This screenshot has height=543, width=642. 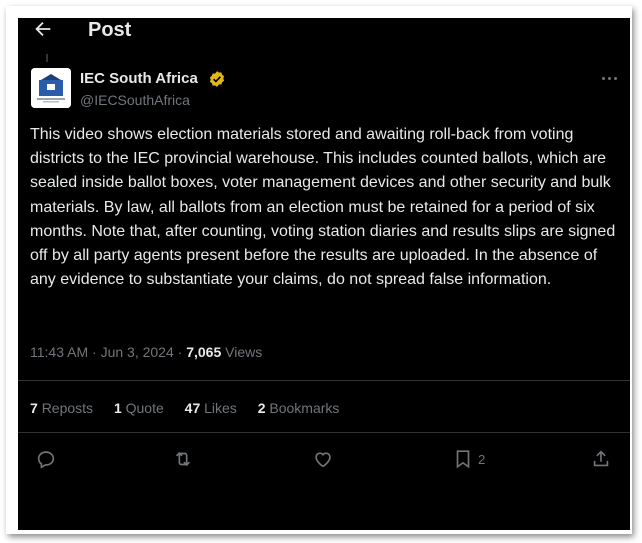 What do you see at coordinates (261, 408) in the screenshot?
I see `bookmarks-count: 2` at bounding box center [261, 408].